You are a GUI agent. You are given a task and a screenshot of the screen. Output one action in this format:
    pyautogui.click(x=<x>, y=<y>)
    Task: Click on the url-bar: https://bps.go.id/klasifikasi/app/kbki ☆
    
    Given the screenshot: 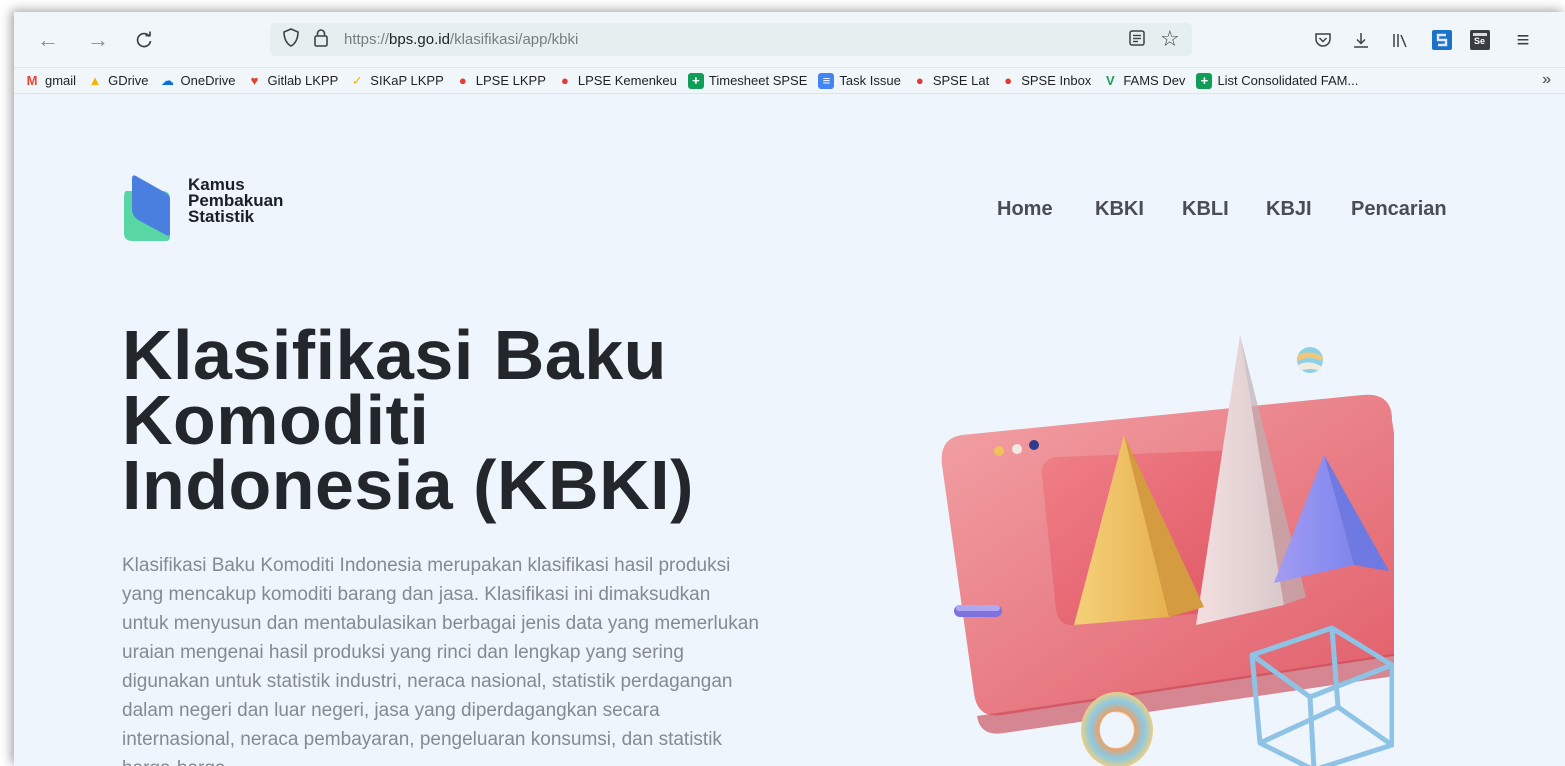 What is the action you would take?
    pyautogui.click(x=731, y=39)
    